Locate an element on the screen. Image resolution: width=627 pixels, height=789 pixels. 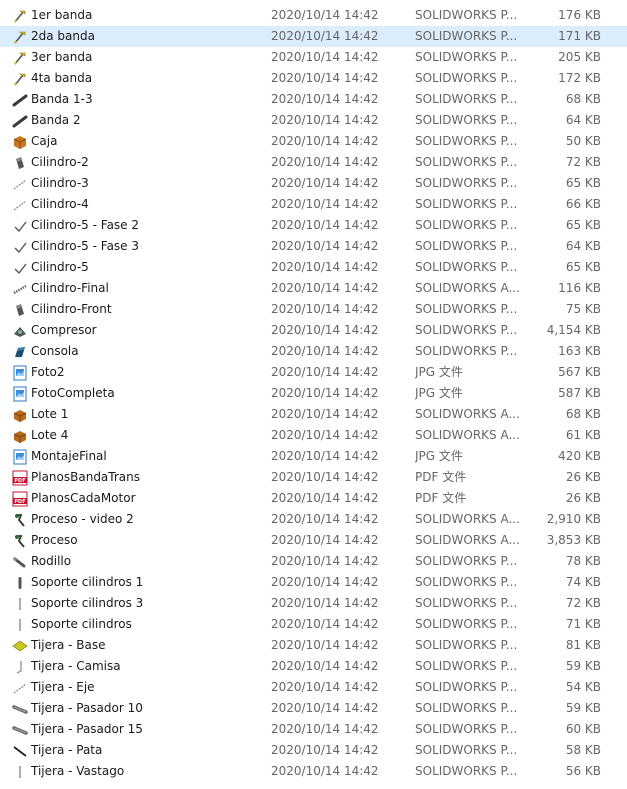
jpg-image-icon is located at coordinates (20, 373).